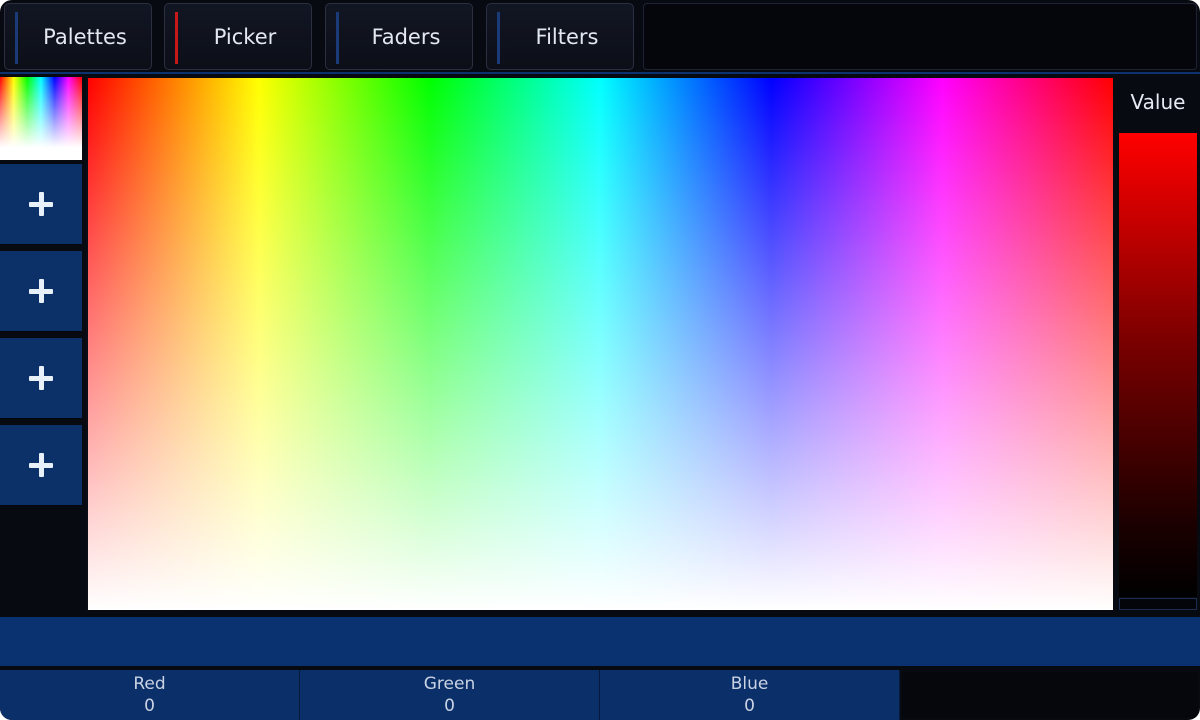 The height and width of the screenshot is (720, 1200). What do you see at coordinates (1158, 604) in the screenshot?
I see `value-slider-handle-area` at bounding box center [1158, 604].